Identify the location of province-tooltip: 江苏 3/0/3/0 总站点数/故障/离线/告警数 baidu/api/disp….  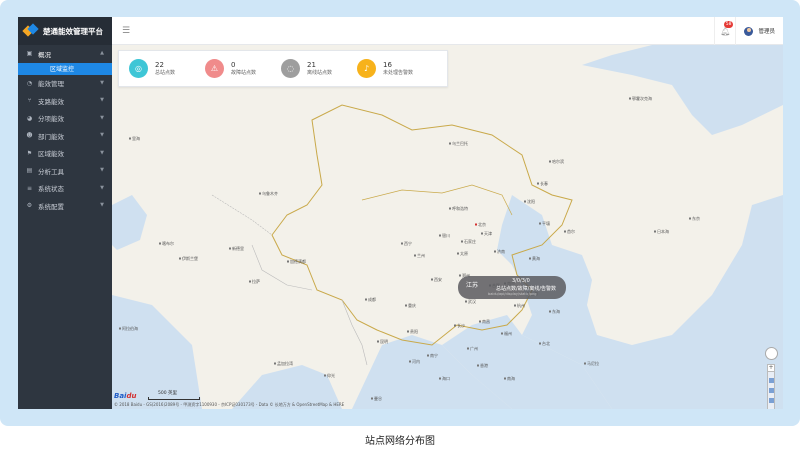
(512, 287).